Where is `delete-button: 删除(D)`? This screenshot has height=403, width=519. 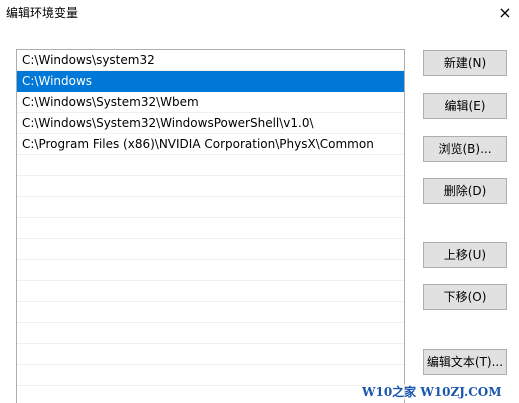
delete-button: 删除(D) is located at coordinates (465, 191).